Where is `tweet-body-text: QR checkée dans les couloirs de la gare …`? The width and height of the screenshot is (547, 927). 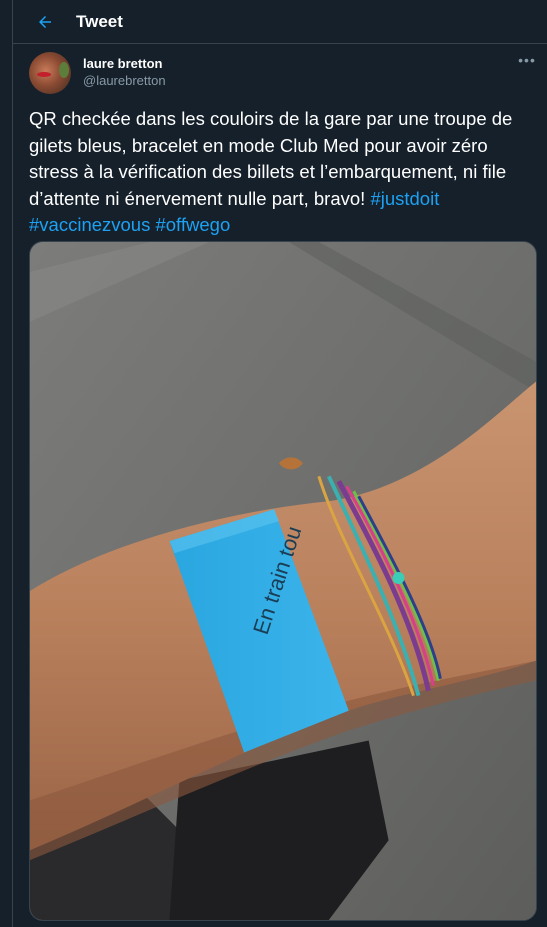 tweet-body-text: QR checkée dans les couloirs de la gare … is located at coordinates (271, 158).